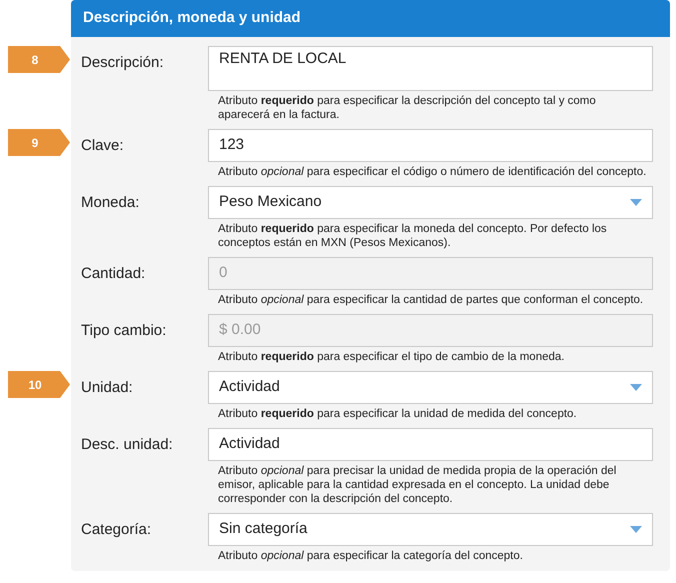  I want to click on select-field: Sin categoría, so click(430, 529).